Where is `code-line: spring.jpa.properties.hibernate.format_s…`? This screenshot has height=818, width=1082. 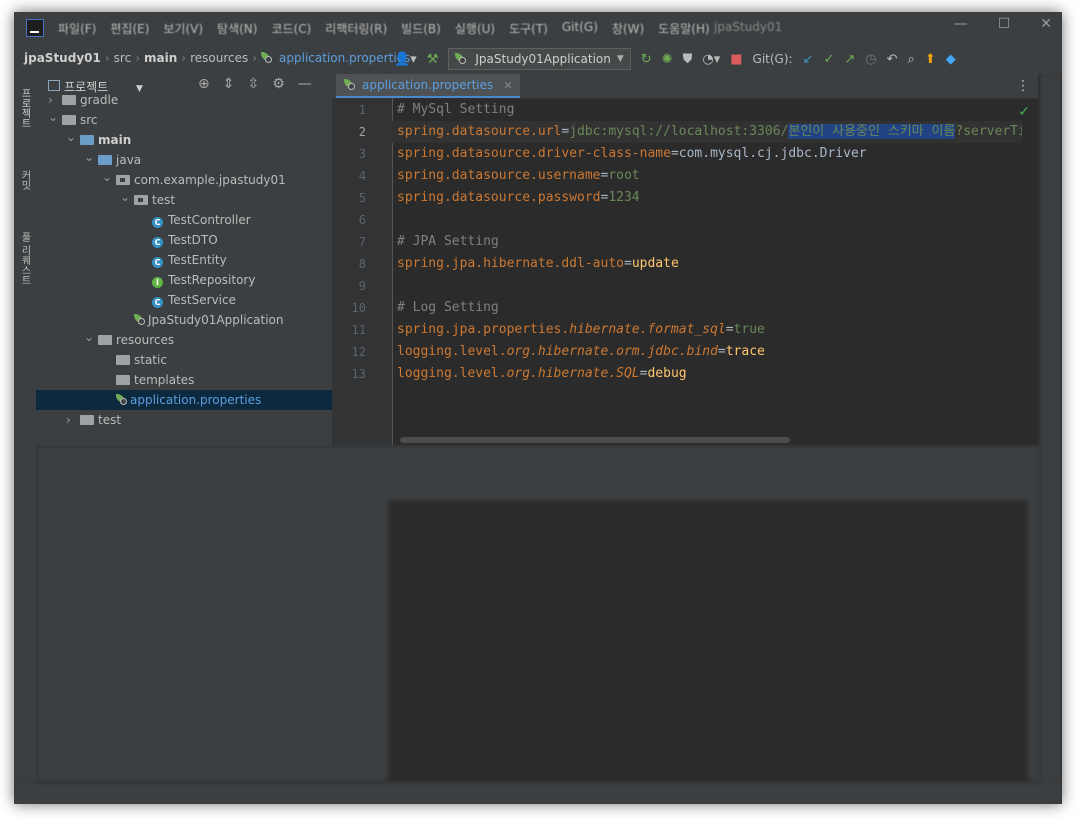
code-line: spring.jpa.properties.hibernate.format_s… is located at coordinates (581, 330).